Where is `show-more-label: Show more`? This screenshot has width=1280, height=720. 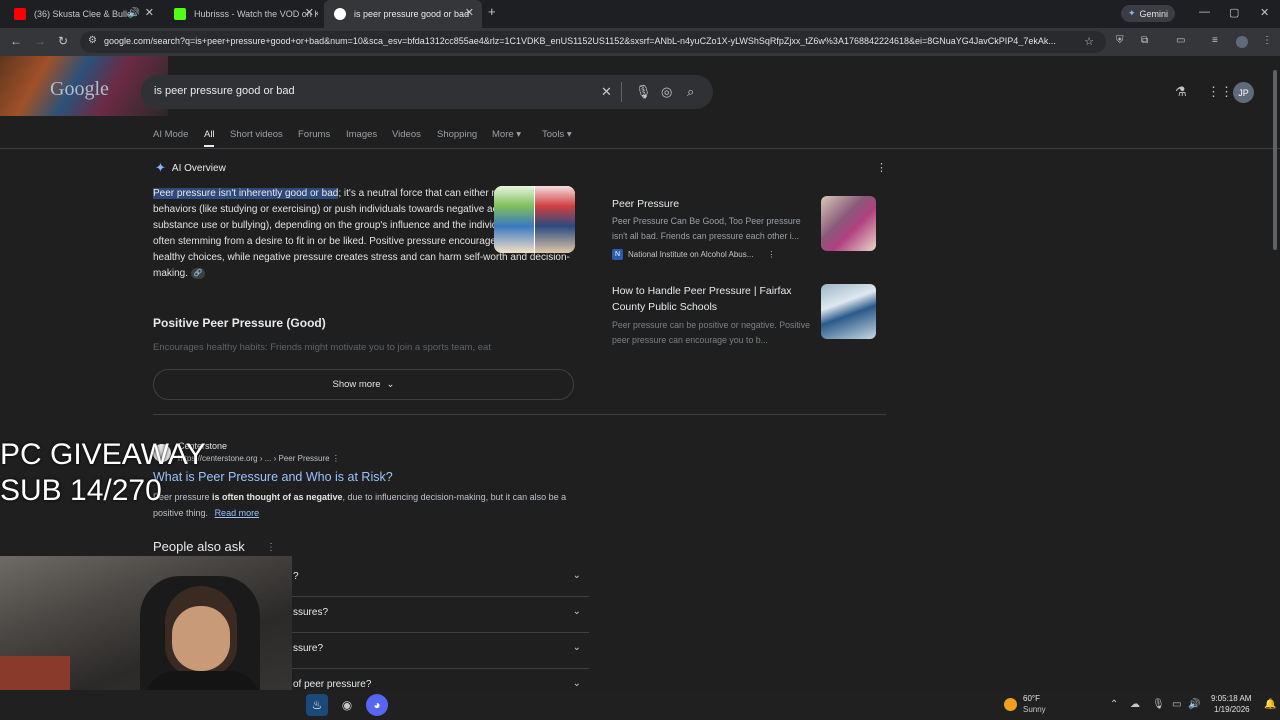 show-more-label: Show more is located at coordinates (356, 384).